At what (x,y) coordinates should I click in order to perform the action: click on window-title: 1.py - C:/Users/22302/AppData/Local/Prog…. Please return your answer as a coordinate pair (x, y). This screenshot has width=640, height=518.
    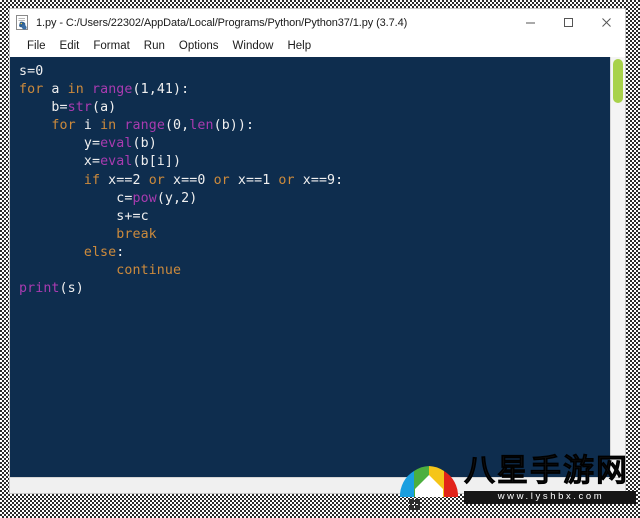
    Looking at the image, I should click on (222, 22).